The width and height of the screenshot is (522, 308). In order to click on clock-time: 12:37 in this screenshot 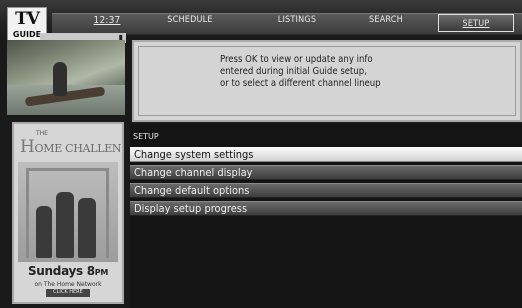, I will do `click(107, 20)`.